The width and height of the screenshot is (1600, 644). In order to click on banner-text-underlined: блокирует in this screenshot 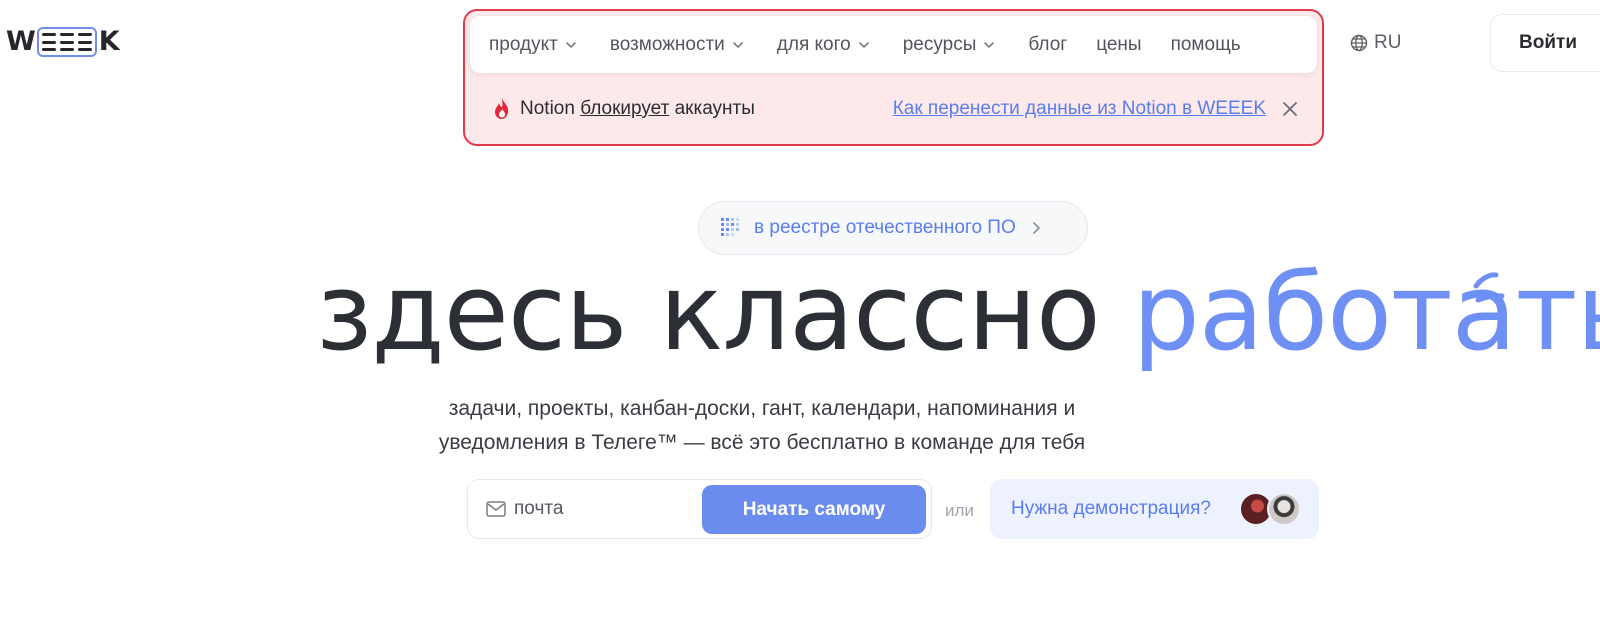, I will do `click(624, 108)`.